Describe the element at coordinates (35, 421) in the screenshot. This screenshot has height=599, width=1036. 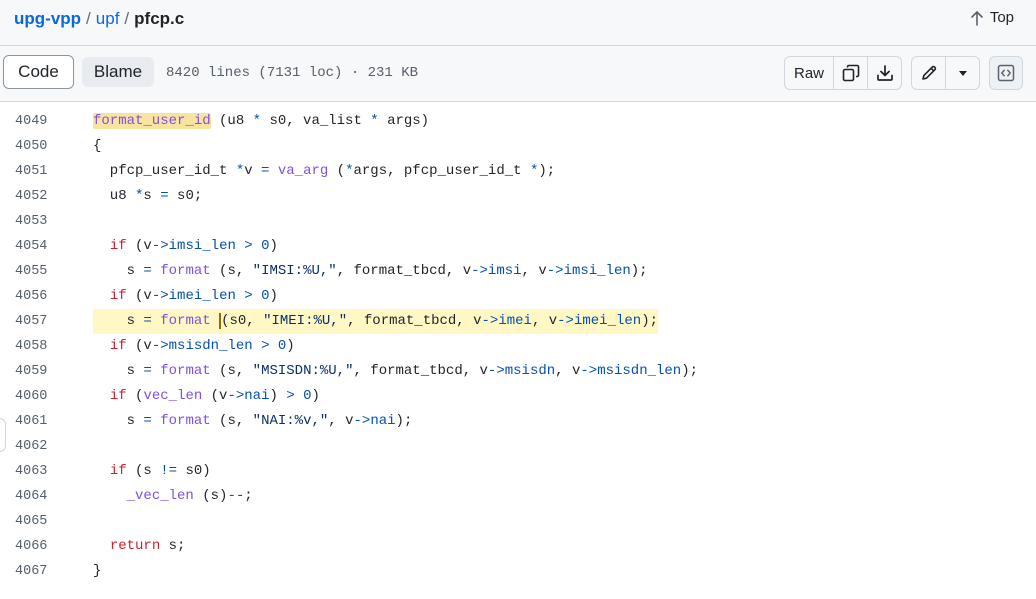
I see `line-number: 4061` at that location.